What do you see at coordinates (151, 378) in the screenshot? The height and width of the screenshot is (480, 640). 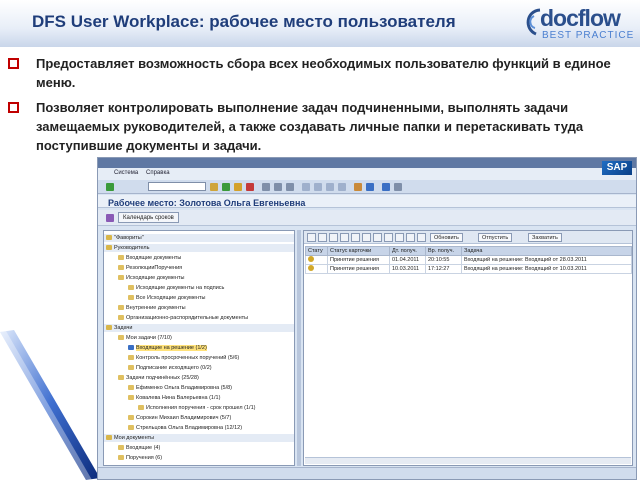 I see `tree-item: Задачи подчинённых (25/28)` at bounding box center [151, 378].